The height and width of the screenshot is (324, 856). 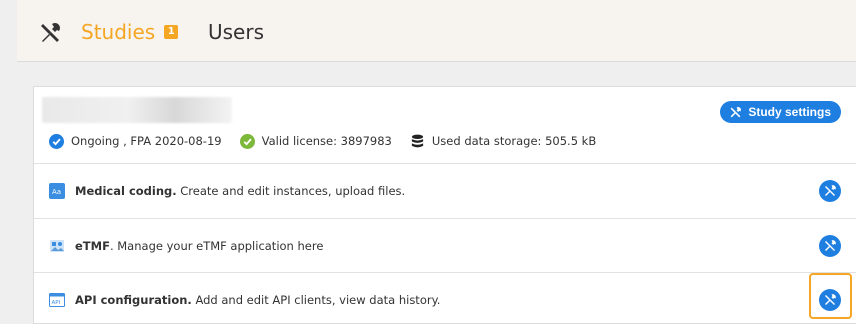 I want to click on tab-studies: Studies 1, so click(x=130, y=32).